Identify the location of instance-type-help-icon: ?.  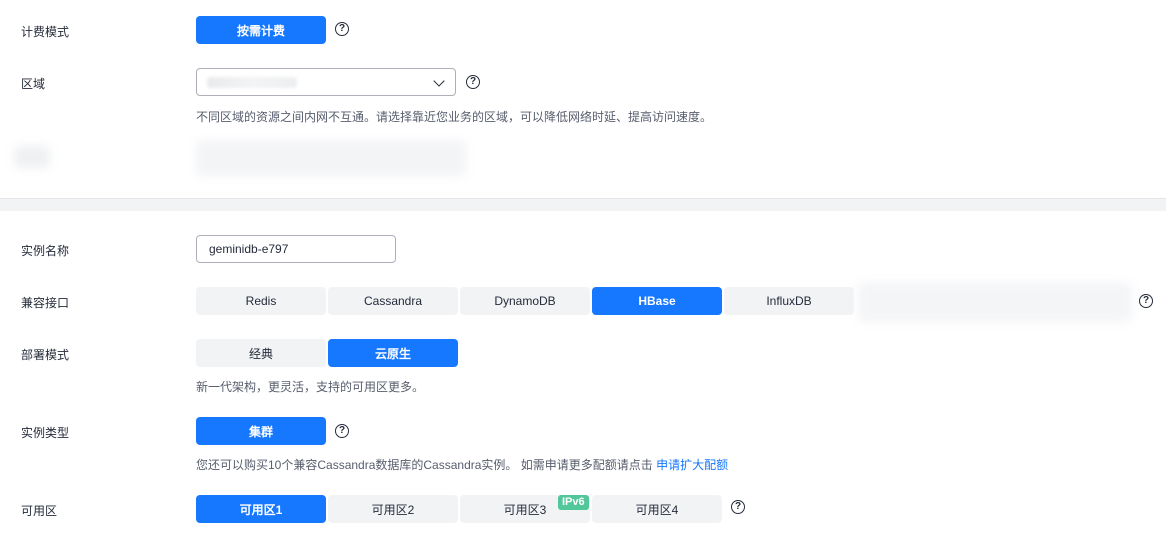
(342, 431).